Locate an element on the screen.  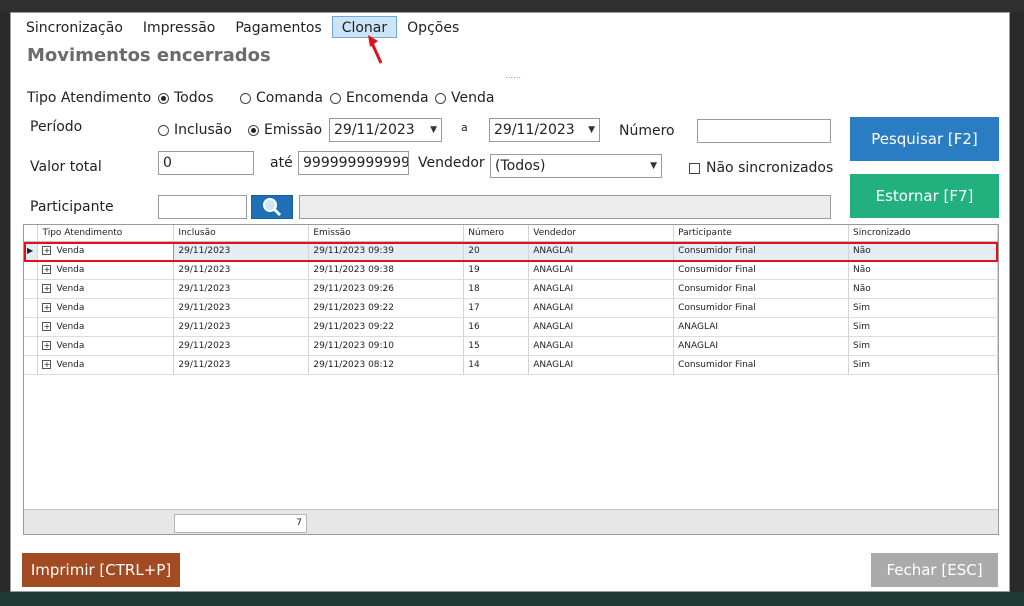
menu-pagamentos: Pagamentos is located at coordinates (278, 27).